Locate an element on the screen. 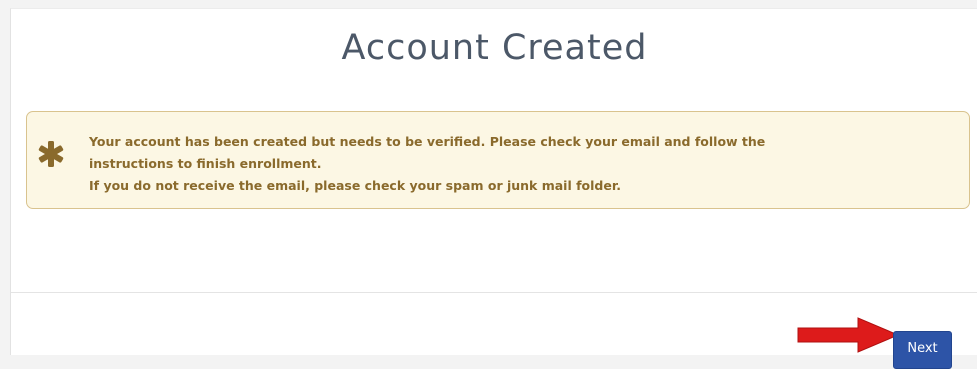 Image resolution: width=977 pixels, height=369 pixels. asterisk-icon is located at coordinates (51, 154).